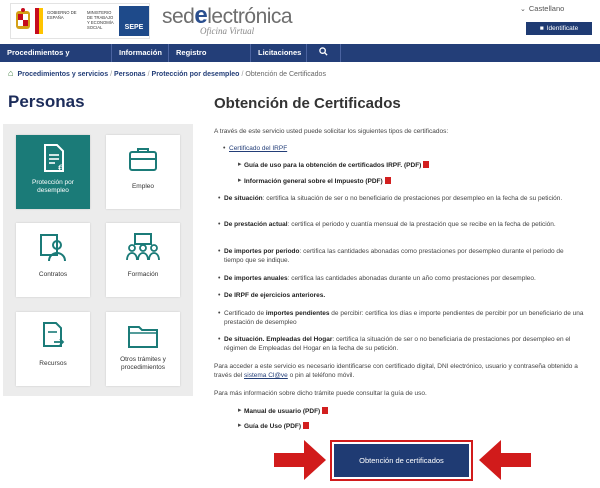 The width and height of the screenshot is (600, 488). Describe the element at coordinates (130, 74) in the screenshot. I see `breadcrumb-personas: Personas` at that location.